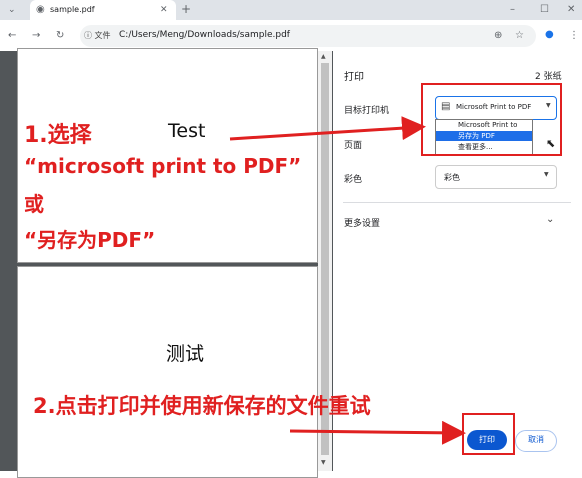 This screenshot has width=582, height=478. I want to click on step1-line2: “microsoft print to PDF”, so click(163, 166).